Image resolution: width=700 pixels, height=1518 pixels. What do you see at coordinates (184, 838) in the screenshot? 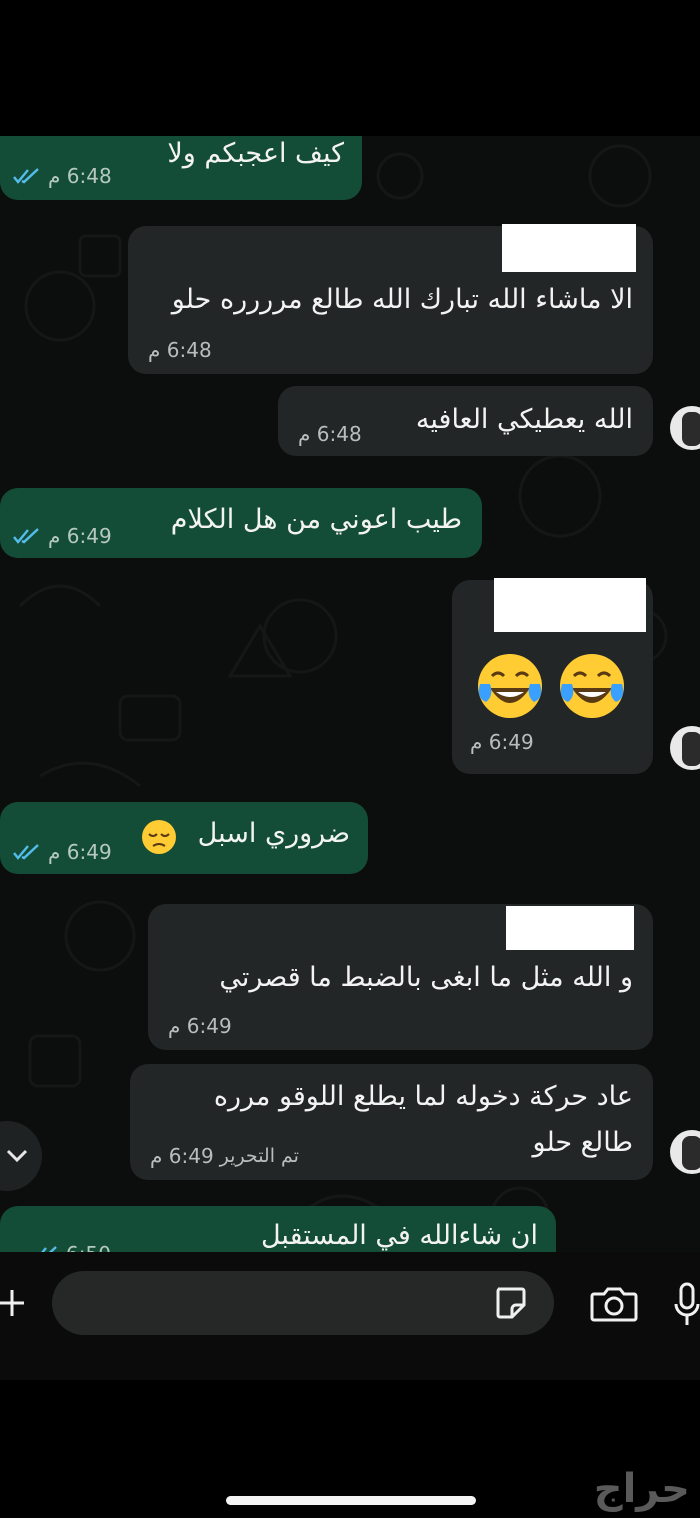
I see `message-bubble-outgoing: ضروري اسبل 6:49 م` at bounding box center [184, 838].